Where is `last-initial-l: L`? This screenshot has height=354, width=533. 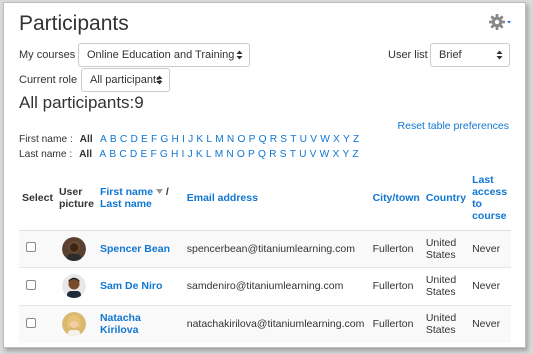 last-initial-l: L is located at coordinates (209, 154).